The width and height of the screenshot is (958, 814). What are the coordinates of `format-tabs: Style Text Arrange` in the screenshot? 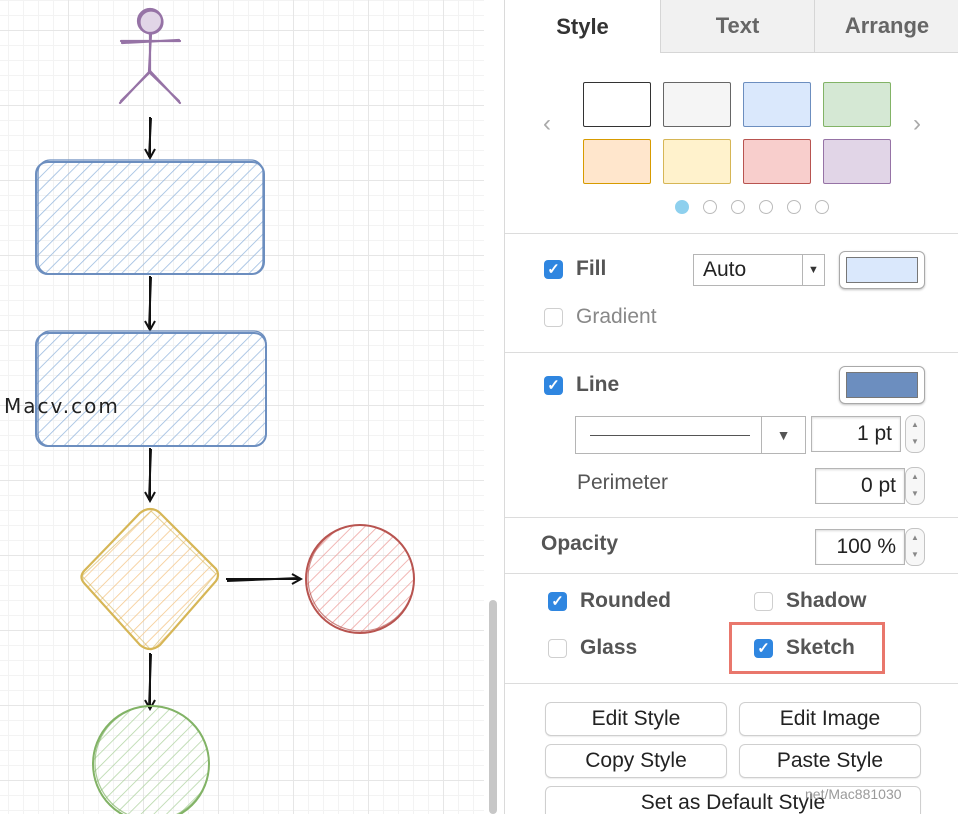 It's located at (731, 26).